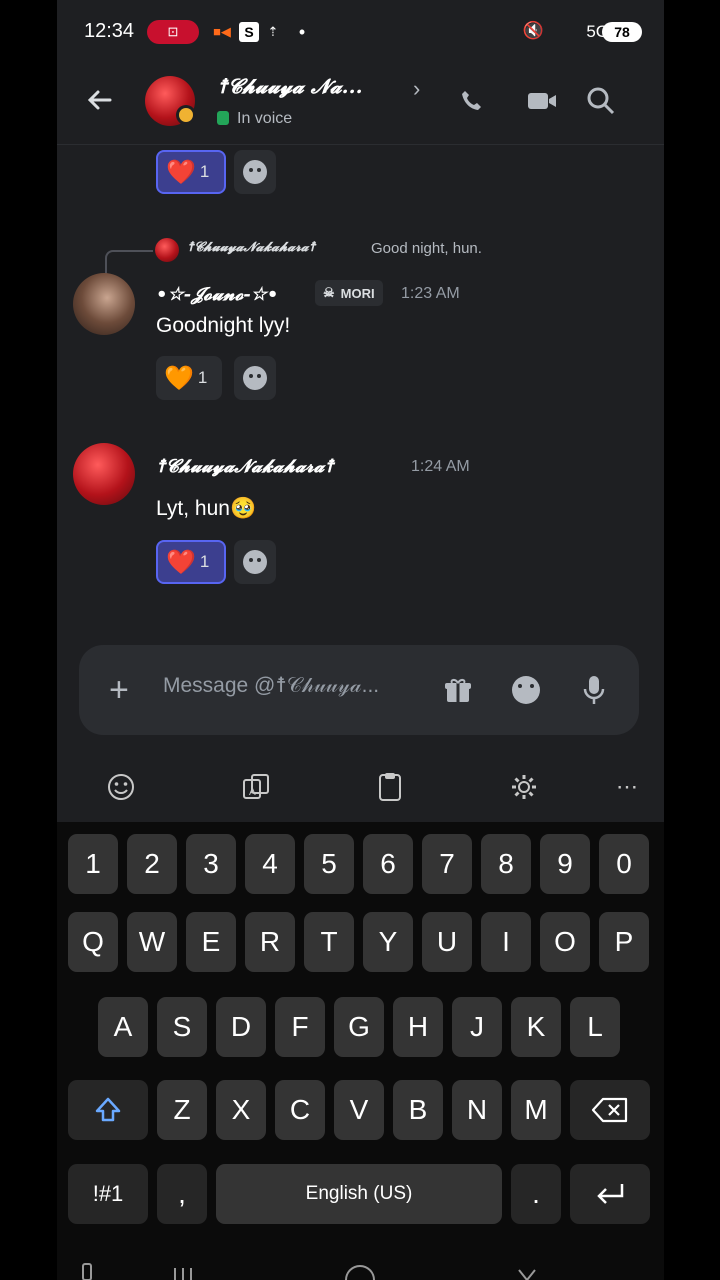  I want to click on chat-header: ☨𝓒𝓱𝓾𝓾𝔂𝓪 𝓝𝓪... › In voice, so click(360, 103).